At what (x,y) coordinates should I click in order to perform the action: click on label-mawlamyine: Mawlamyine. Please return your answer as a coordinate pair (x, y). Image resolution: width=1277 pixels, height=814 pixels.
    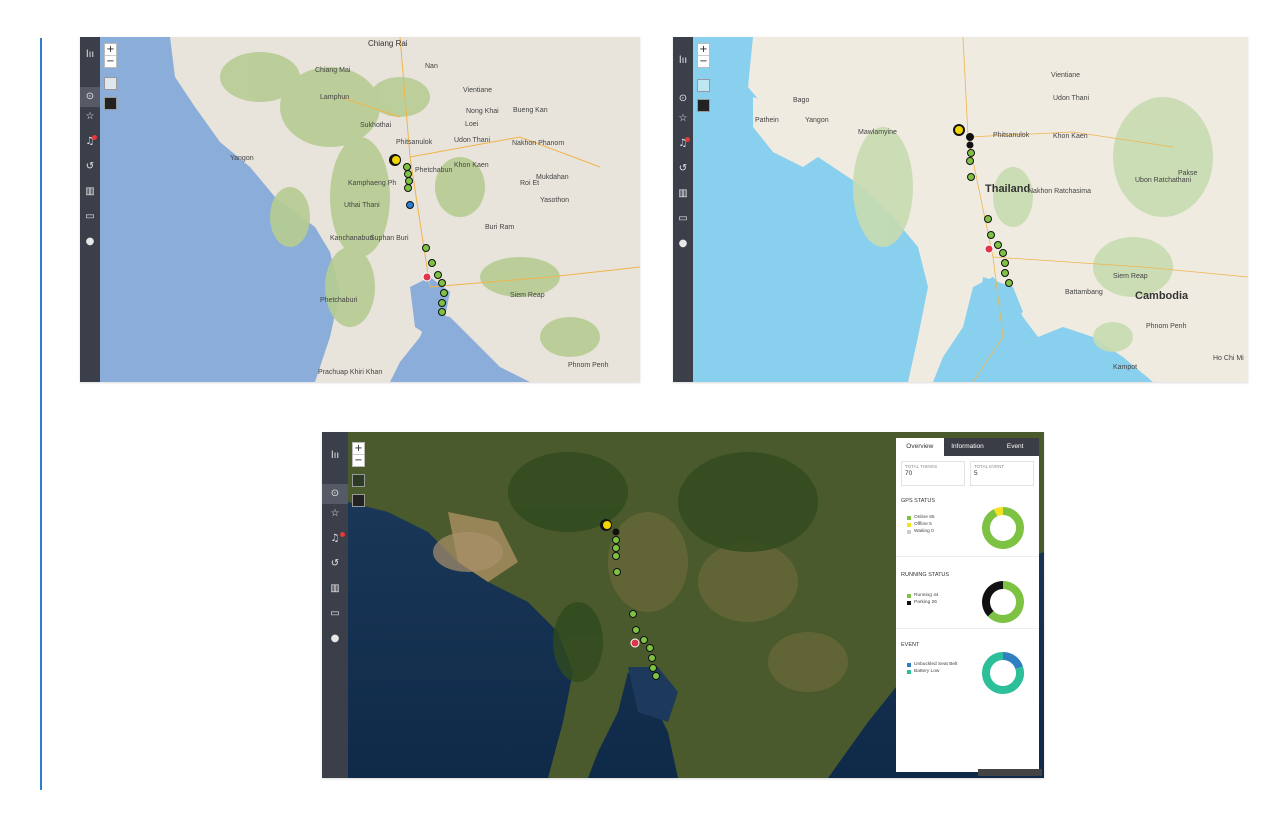
    Looking at the image, I should click on (877, 132).